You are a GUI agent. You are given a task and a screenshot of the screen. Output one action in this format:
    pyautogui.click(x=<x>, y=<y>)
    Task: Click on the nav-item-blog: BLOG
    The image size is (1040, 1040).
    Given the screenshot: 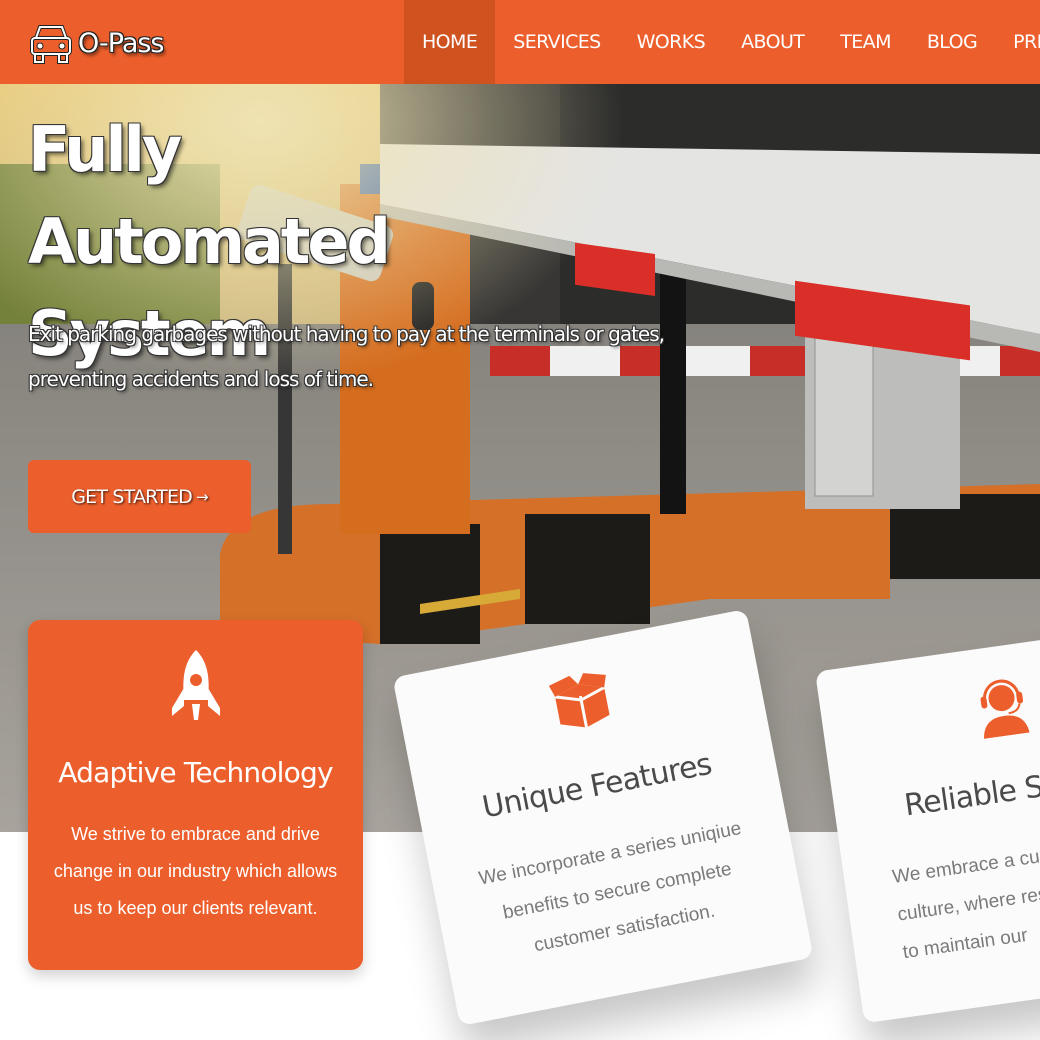 What is the action you would take?
    pyautogui.click(x=952, y=42)
    